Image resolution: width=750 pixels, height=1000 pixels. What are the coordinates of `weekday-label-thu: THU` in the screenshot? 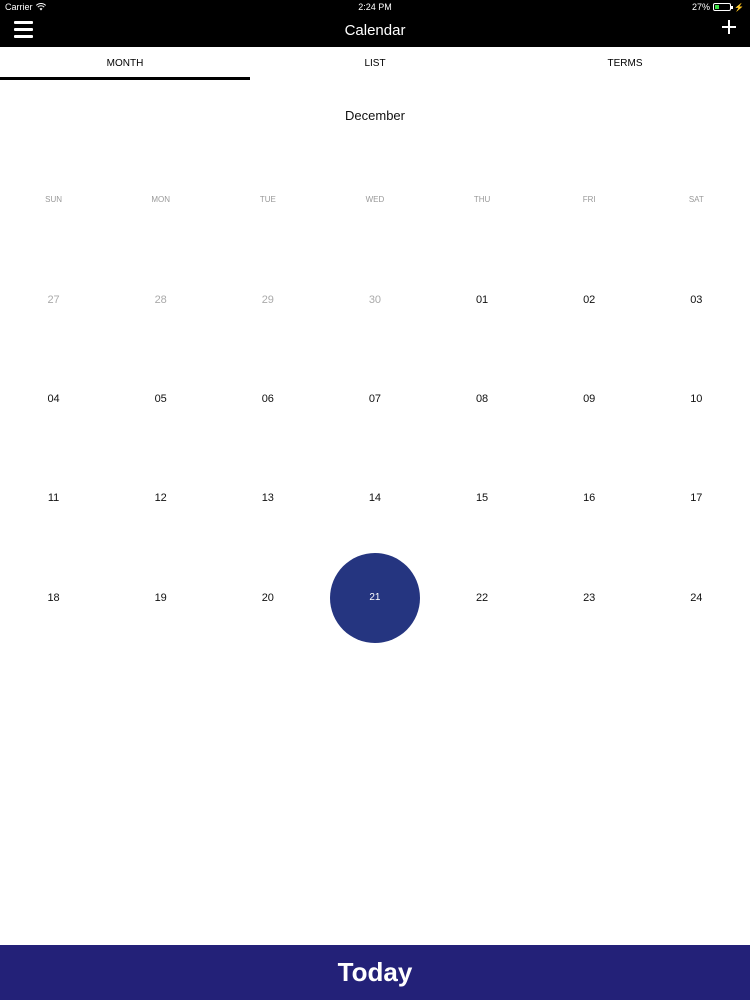 It's located at (482, 199).